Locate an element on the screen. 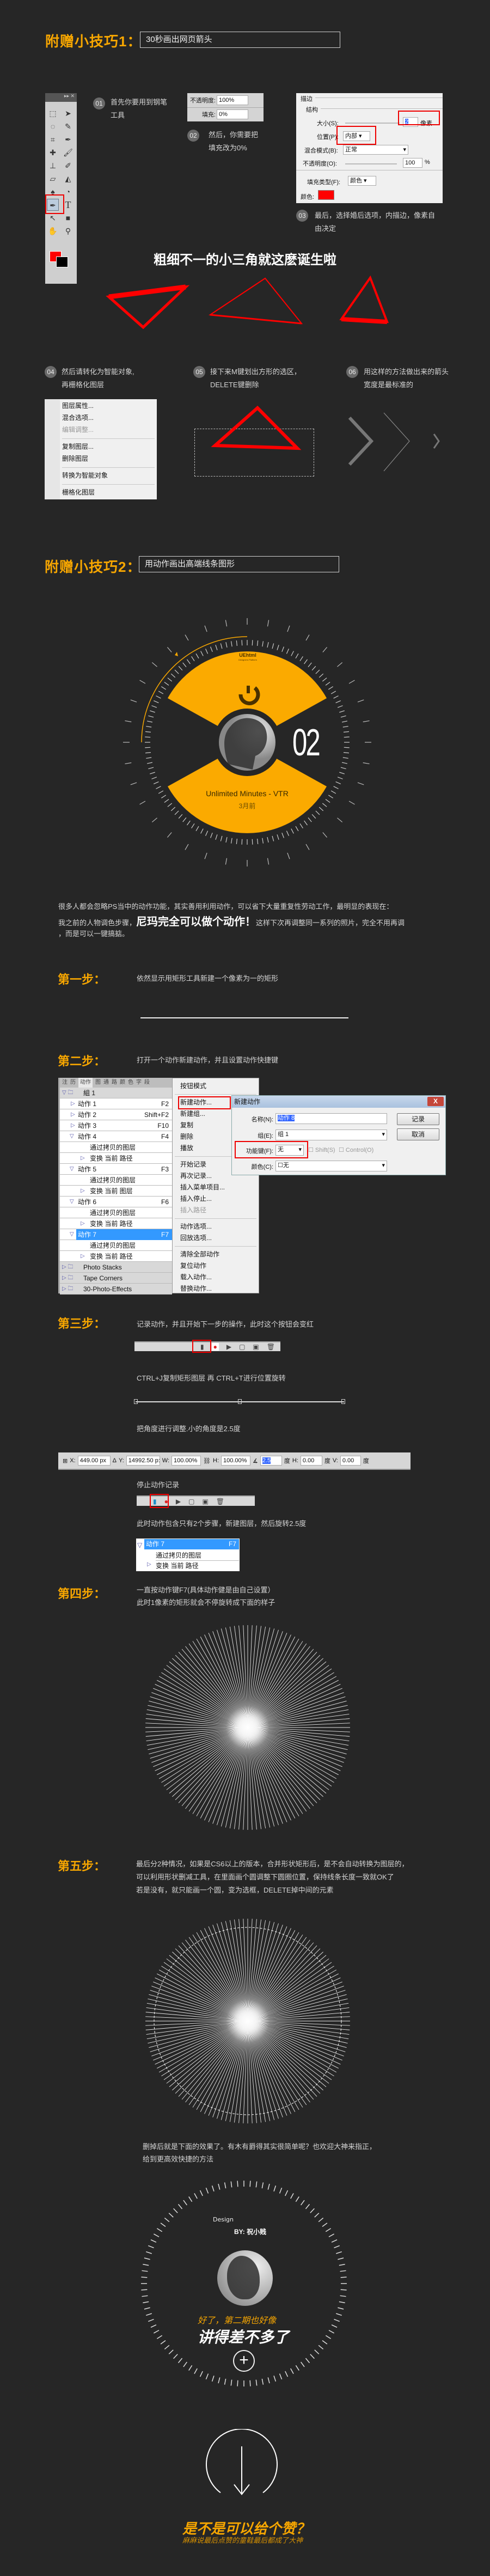 Image resolution: width=490 pixels, height=2576 pixels. name-input: 动作 8 is located at coordinates (286, 1118).